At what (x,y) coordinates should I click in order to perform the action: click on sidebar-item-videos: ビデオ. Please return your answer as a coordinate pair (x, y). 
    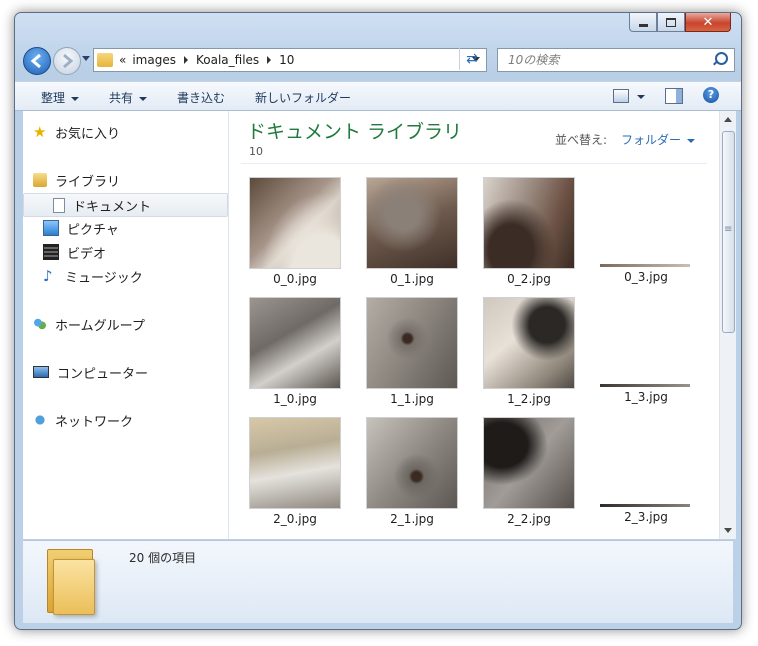
    Looking at the image, I should click on (74, 252).